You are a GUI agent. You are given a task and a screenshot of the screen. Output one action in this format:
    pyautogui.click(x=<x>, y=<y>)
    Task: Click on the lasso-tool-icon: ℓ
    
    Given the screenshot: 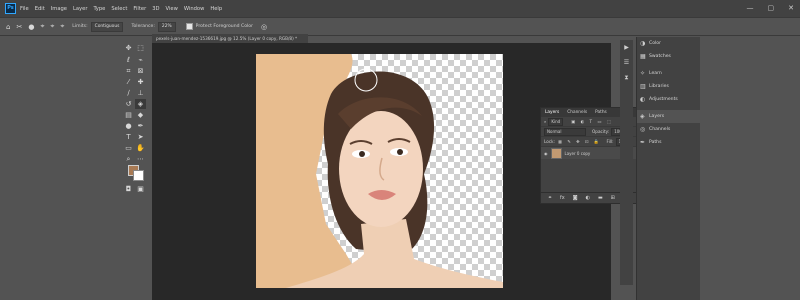 What is the action you would take?
    pyautogui.click(x=128, y=60)
    